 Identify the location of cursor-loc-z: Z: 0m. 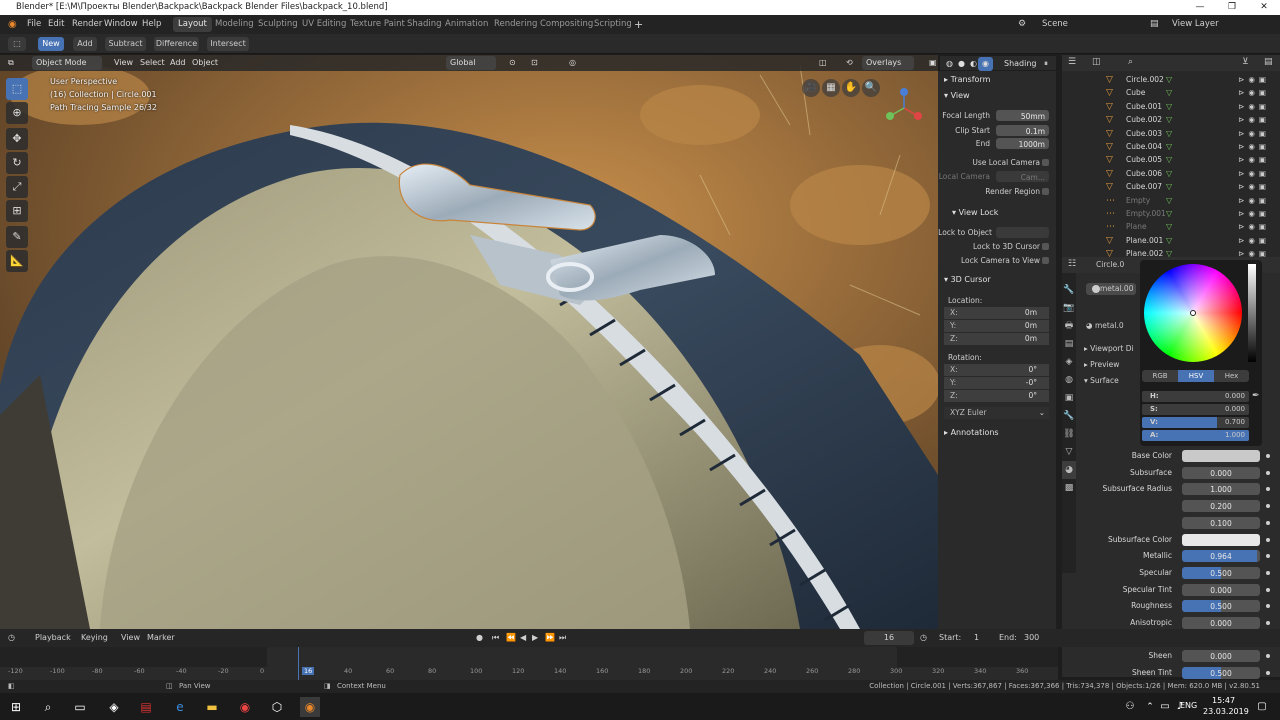
(996, 339).